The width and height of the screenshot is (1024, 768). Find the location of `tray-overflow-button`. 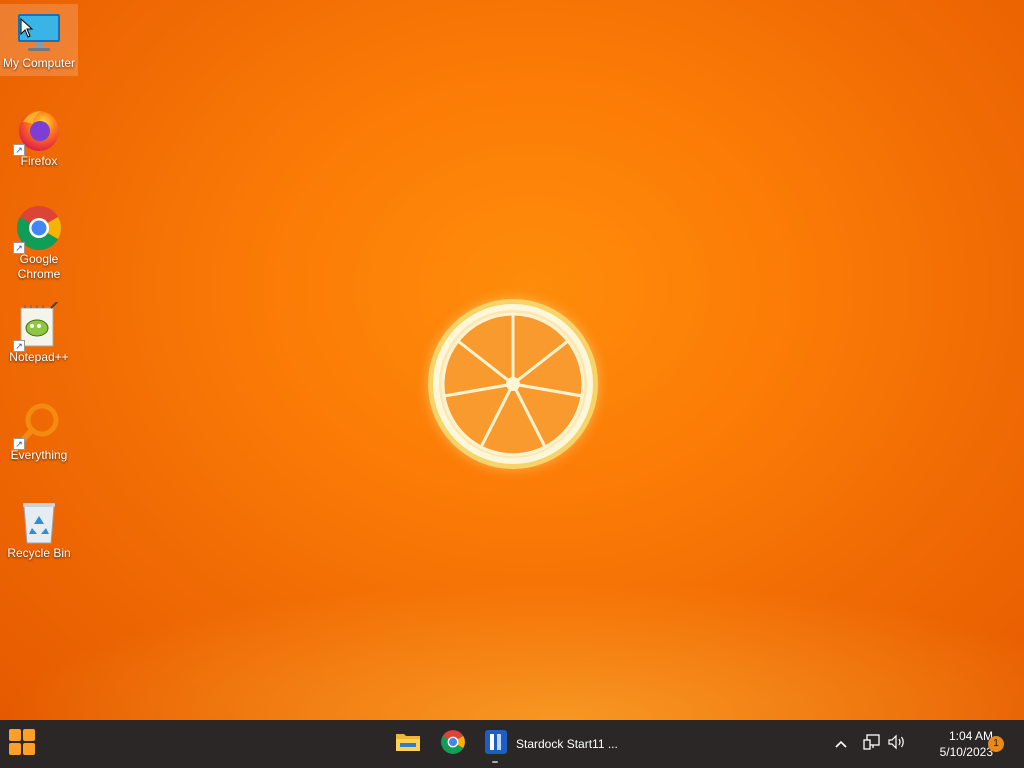

tray-overflow-button is located at coordinates (841, 744).